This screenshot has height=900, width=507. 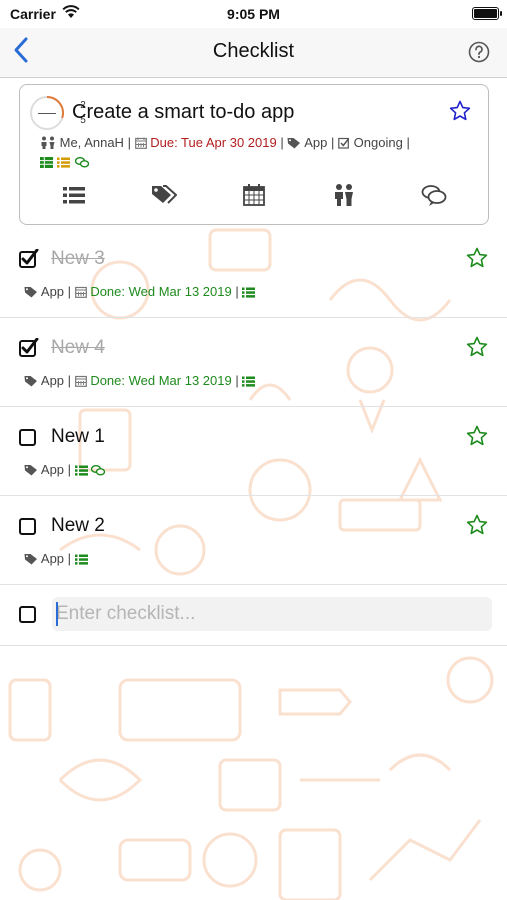 What do you see at coordinates (78, 259) in the screenshot?
I see `checklist-item-label: New 3` at bounding box center [78, 259].